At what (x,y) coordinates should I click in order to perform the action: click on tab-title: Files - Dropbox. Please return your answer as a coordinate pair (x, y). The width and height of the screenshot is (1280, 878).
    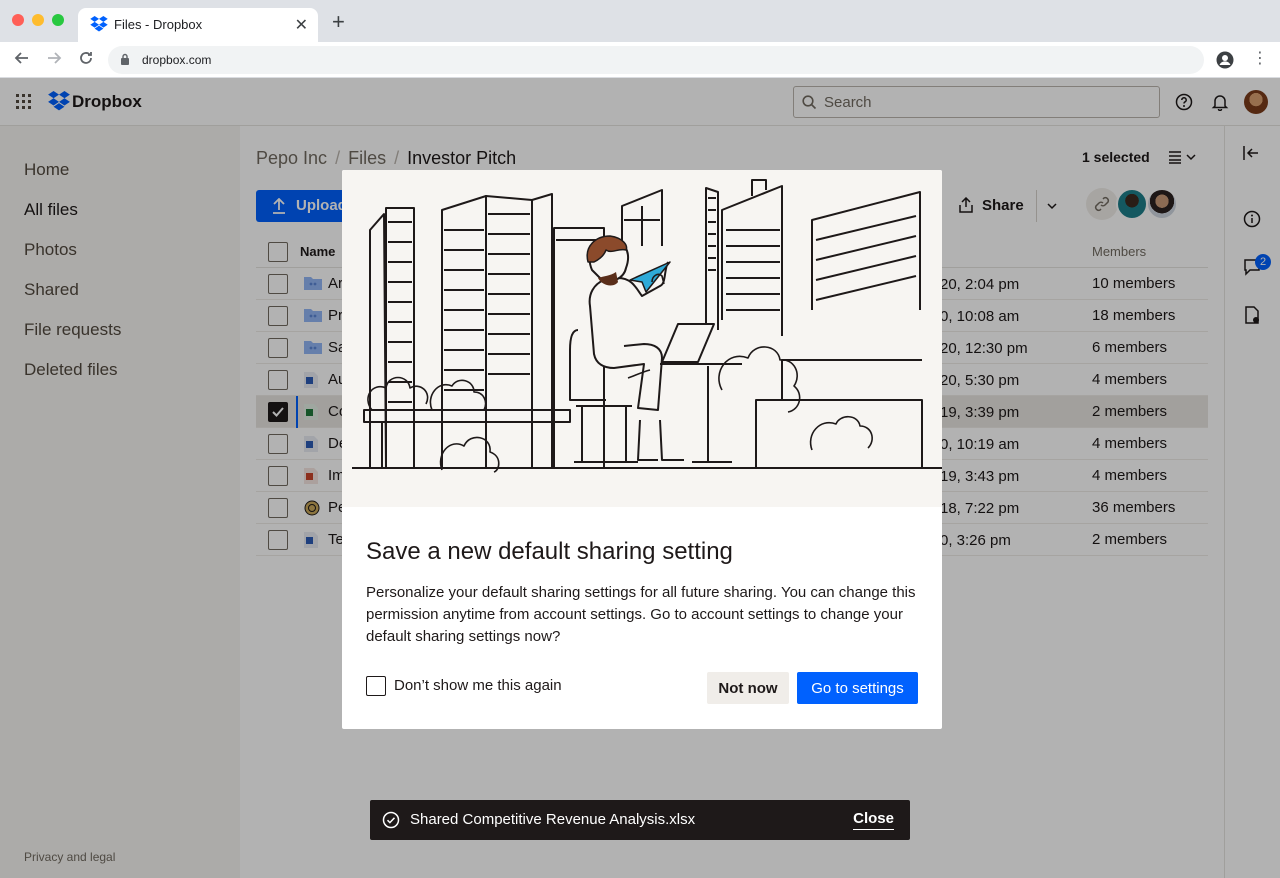
    Looking at the image, I should click on (158, 24).